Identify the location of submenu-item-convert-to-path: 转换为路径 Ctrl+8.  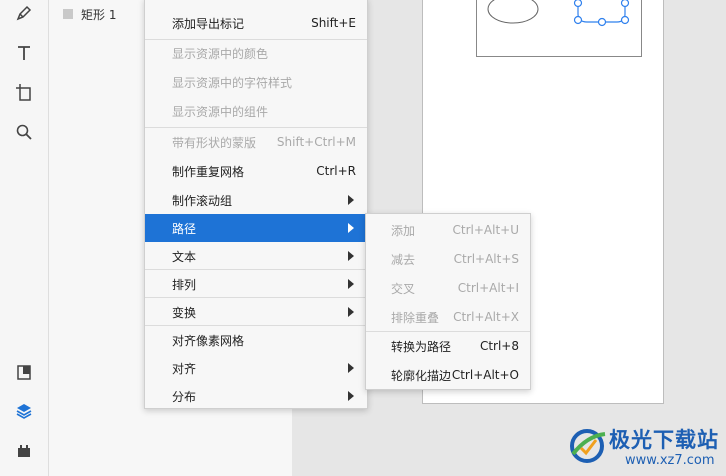
(448, 346).